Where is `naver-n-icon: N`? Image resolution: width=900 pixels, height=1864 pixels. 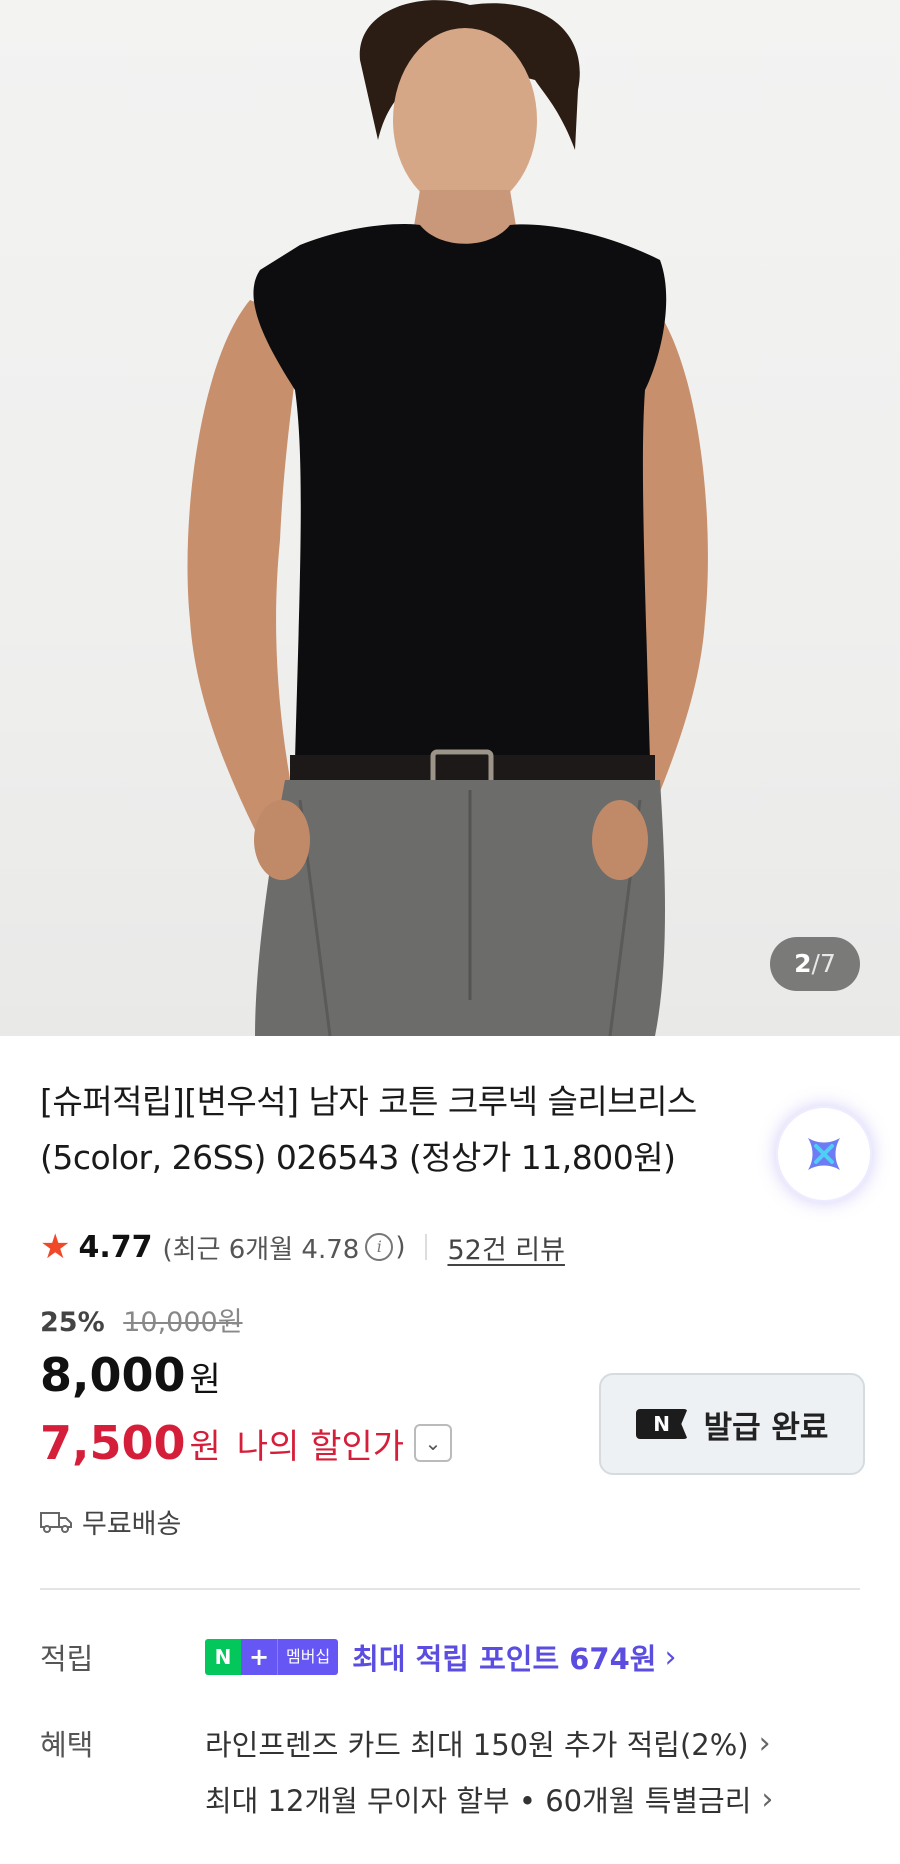 naver-n-icon: N is located at coordinates (661, 1424).